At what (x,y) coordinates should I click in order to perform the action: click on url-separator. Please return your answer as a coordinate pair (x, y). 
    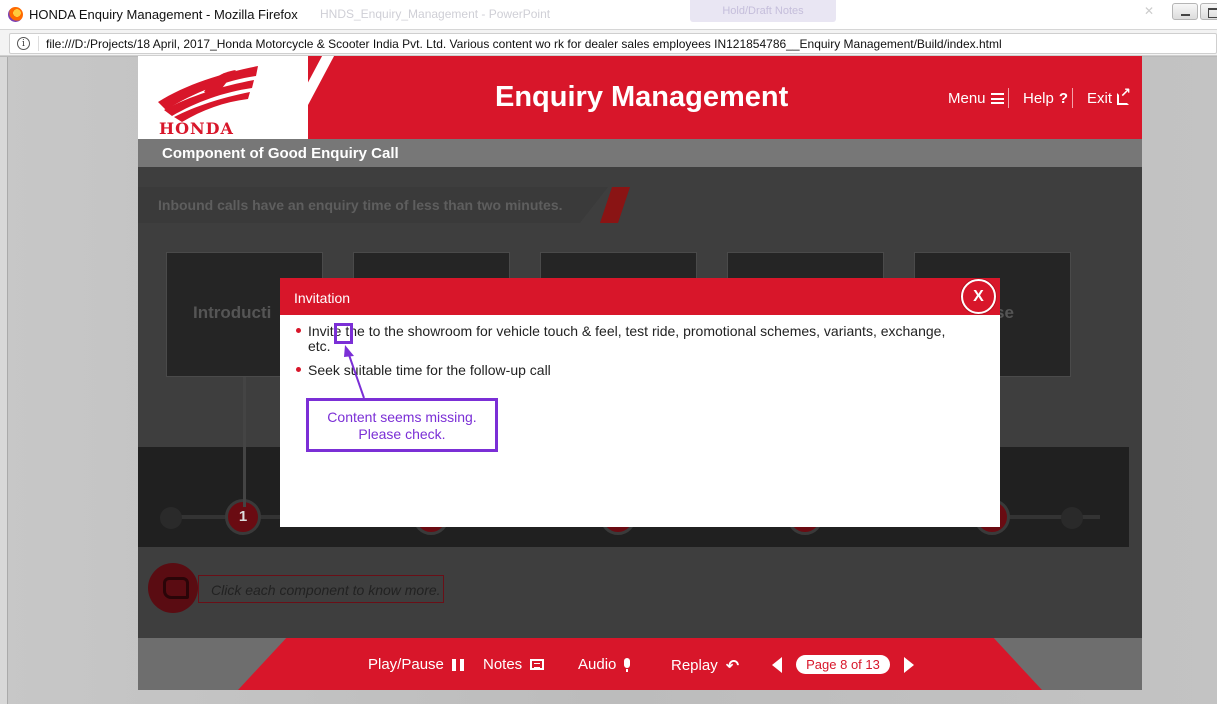
    Looking at the image, I should click on (38, 43).